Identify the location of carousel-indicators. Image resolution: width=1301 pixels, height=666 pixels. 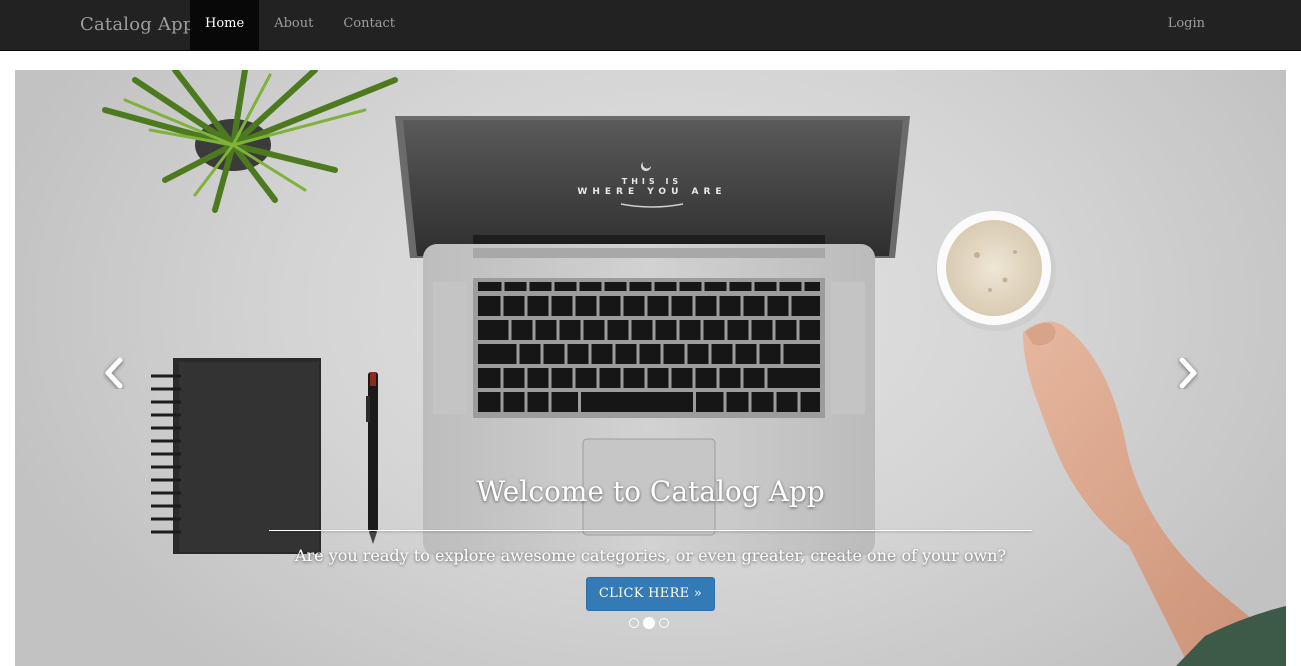
(649, 623).